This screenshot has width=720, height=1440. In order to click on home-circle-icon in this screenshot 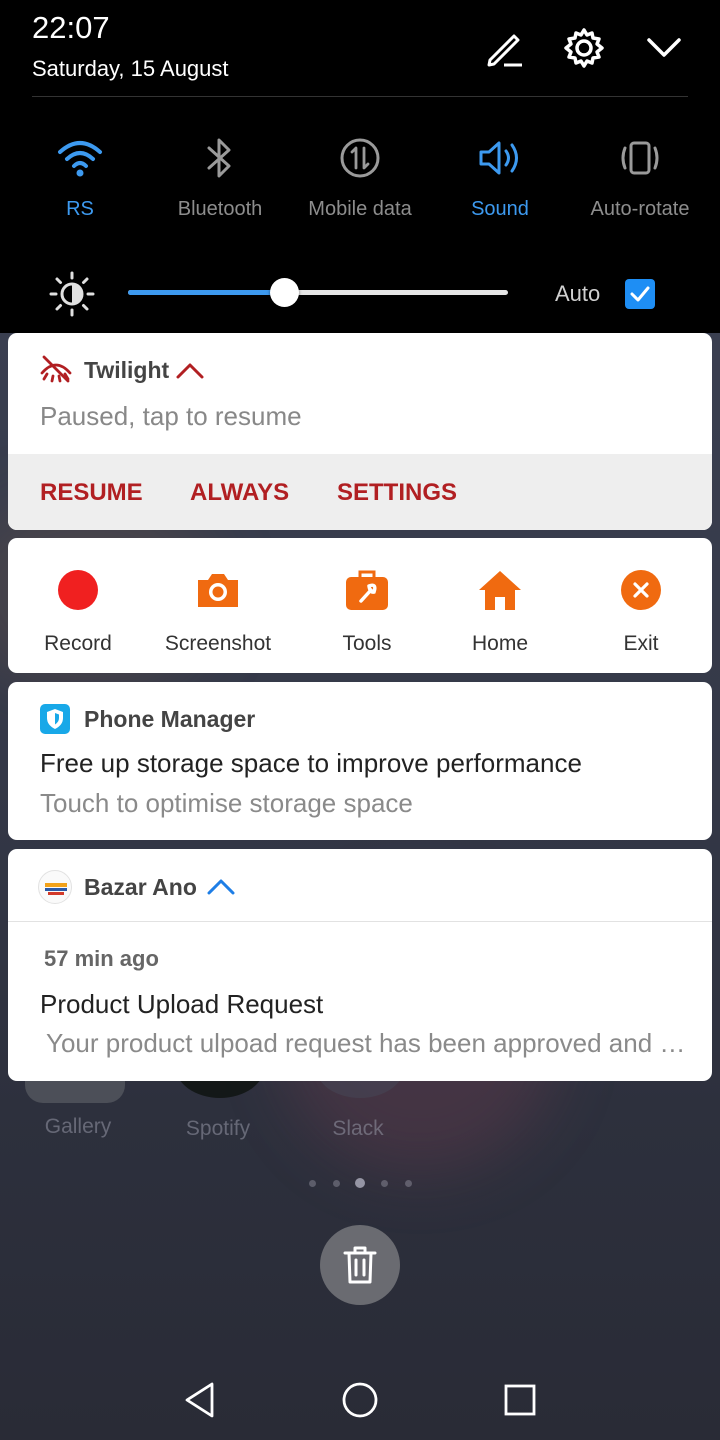, I will do `click(360, 1400)`.